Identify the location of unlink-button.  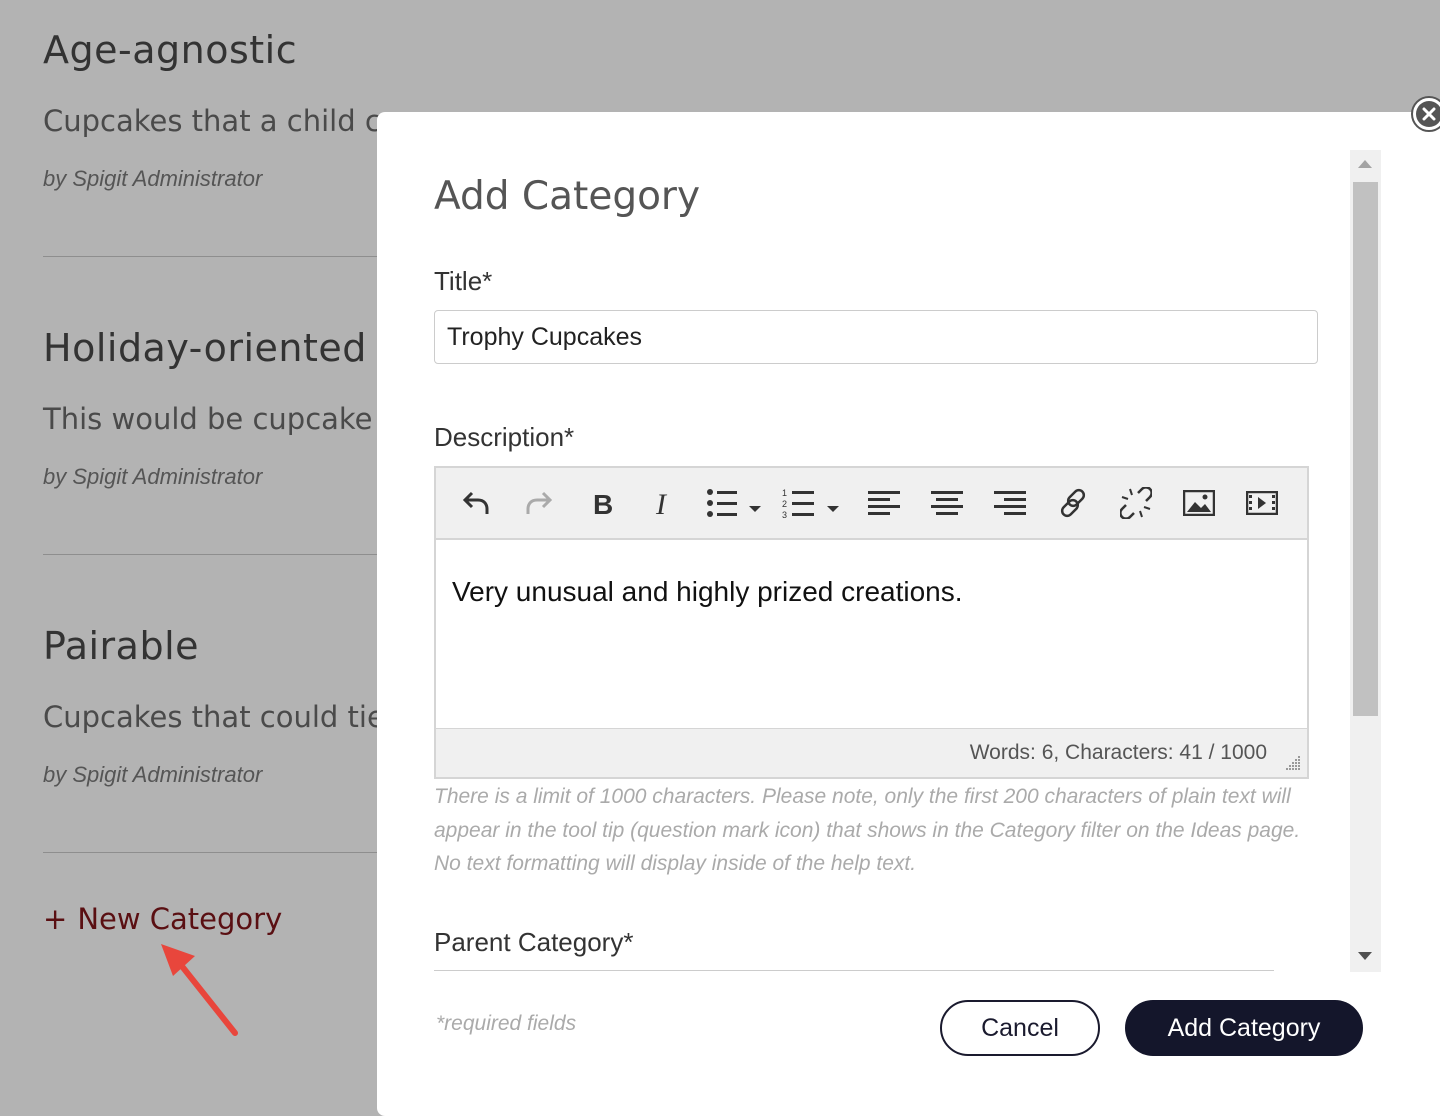
(1136, 503).